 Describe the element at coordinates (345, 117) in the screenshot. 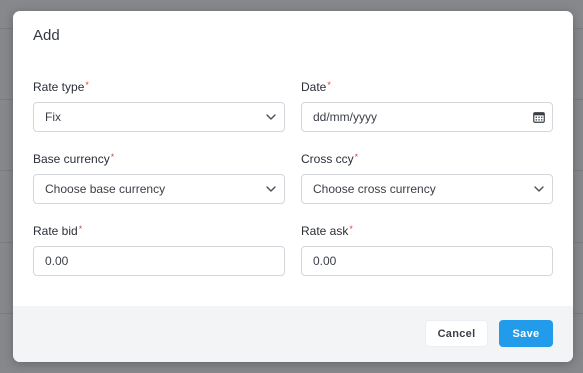

I see `date-placeholder: dd/mm/yyyy` at that location.